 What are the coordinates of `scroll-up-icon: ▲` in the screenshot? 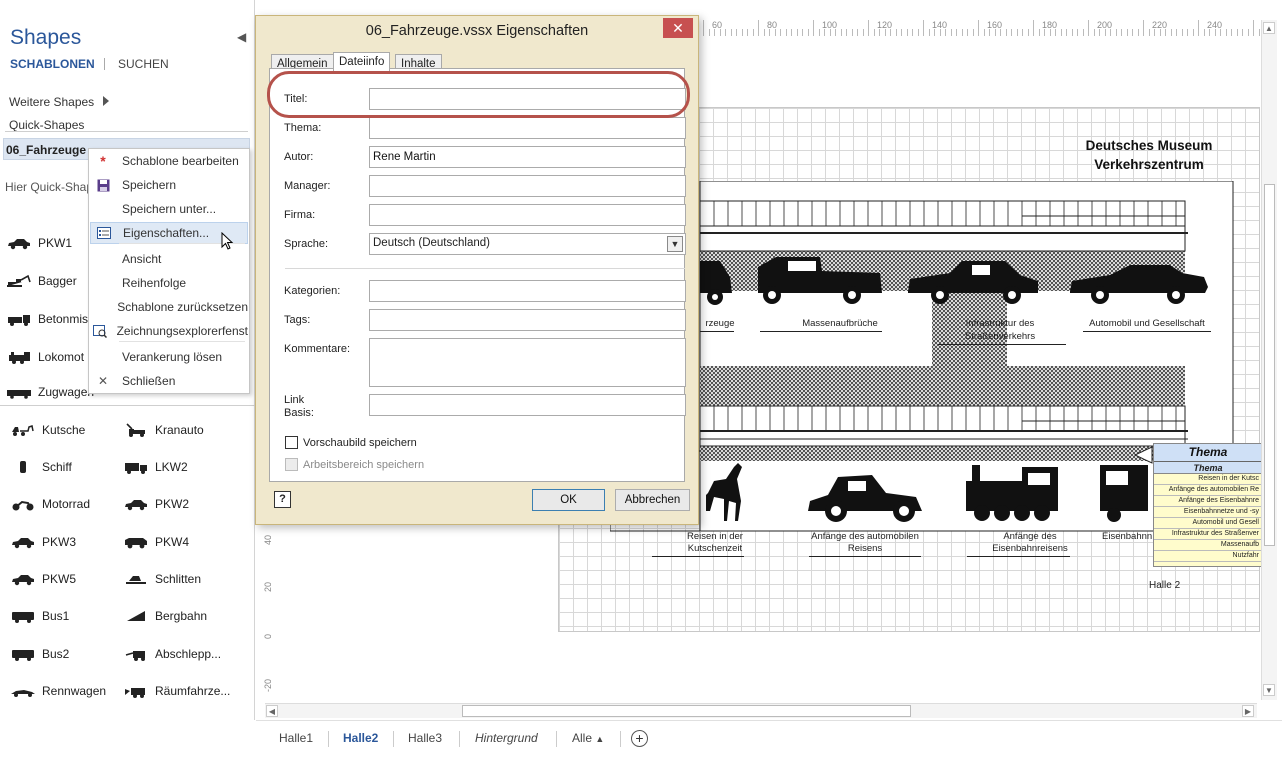 It's located at (1269, 28).